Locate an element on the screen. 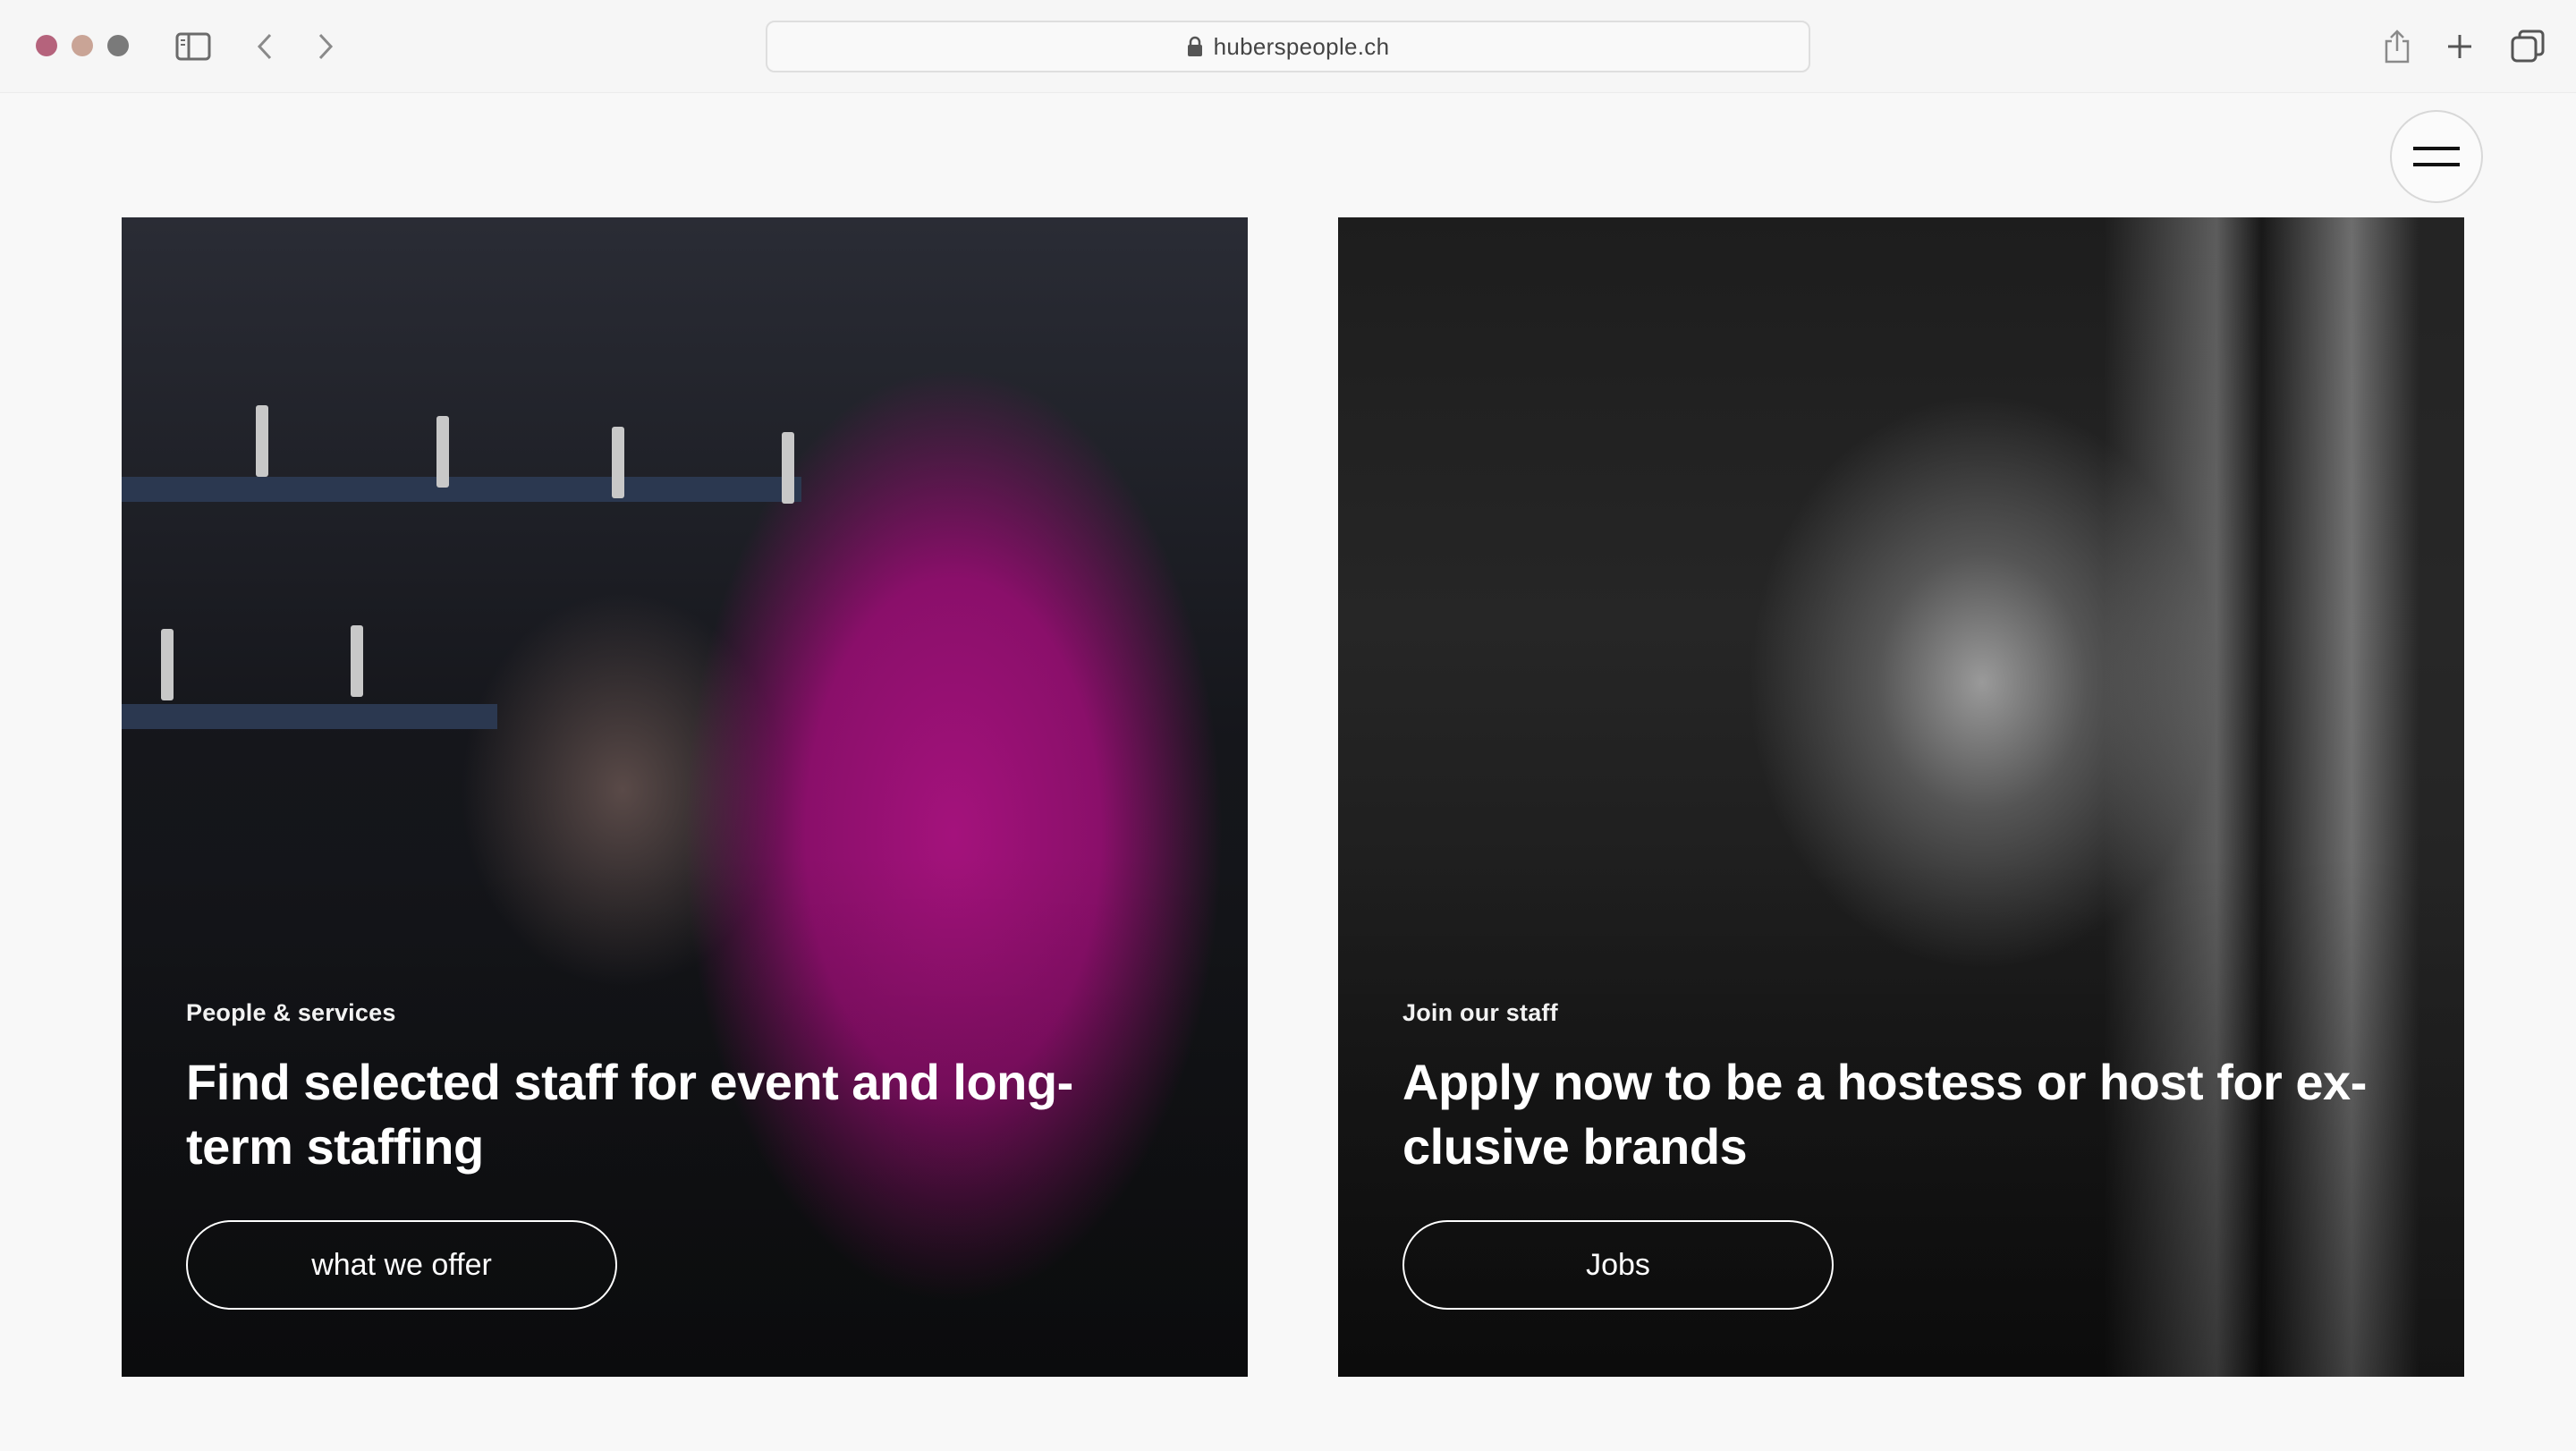 The image size is (2576, 1451). plus-icon is located at coordinates (2459, 46).